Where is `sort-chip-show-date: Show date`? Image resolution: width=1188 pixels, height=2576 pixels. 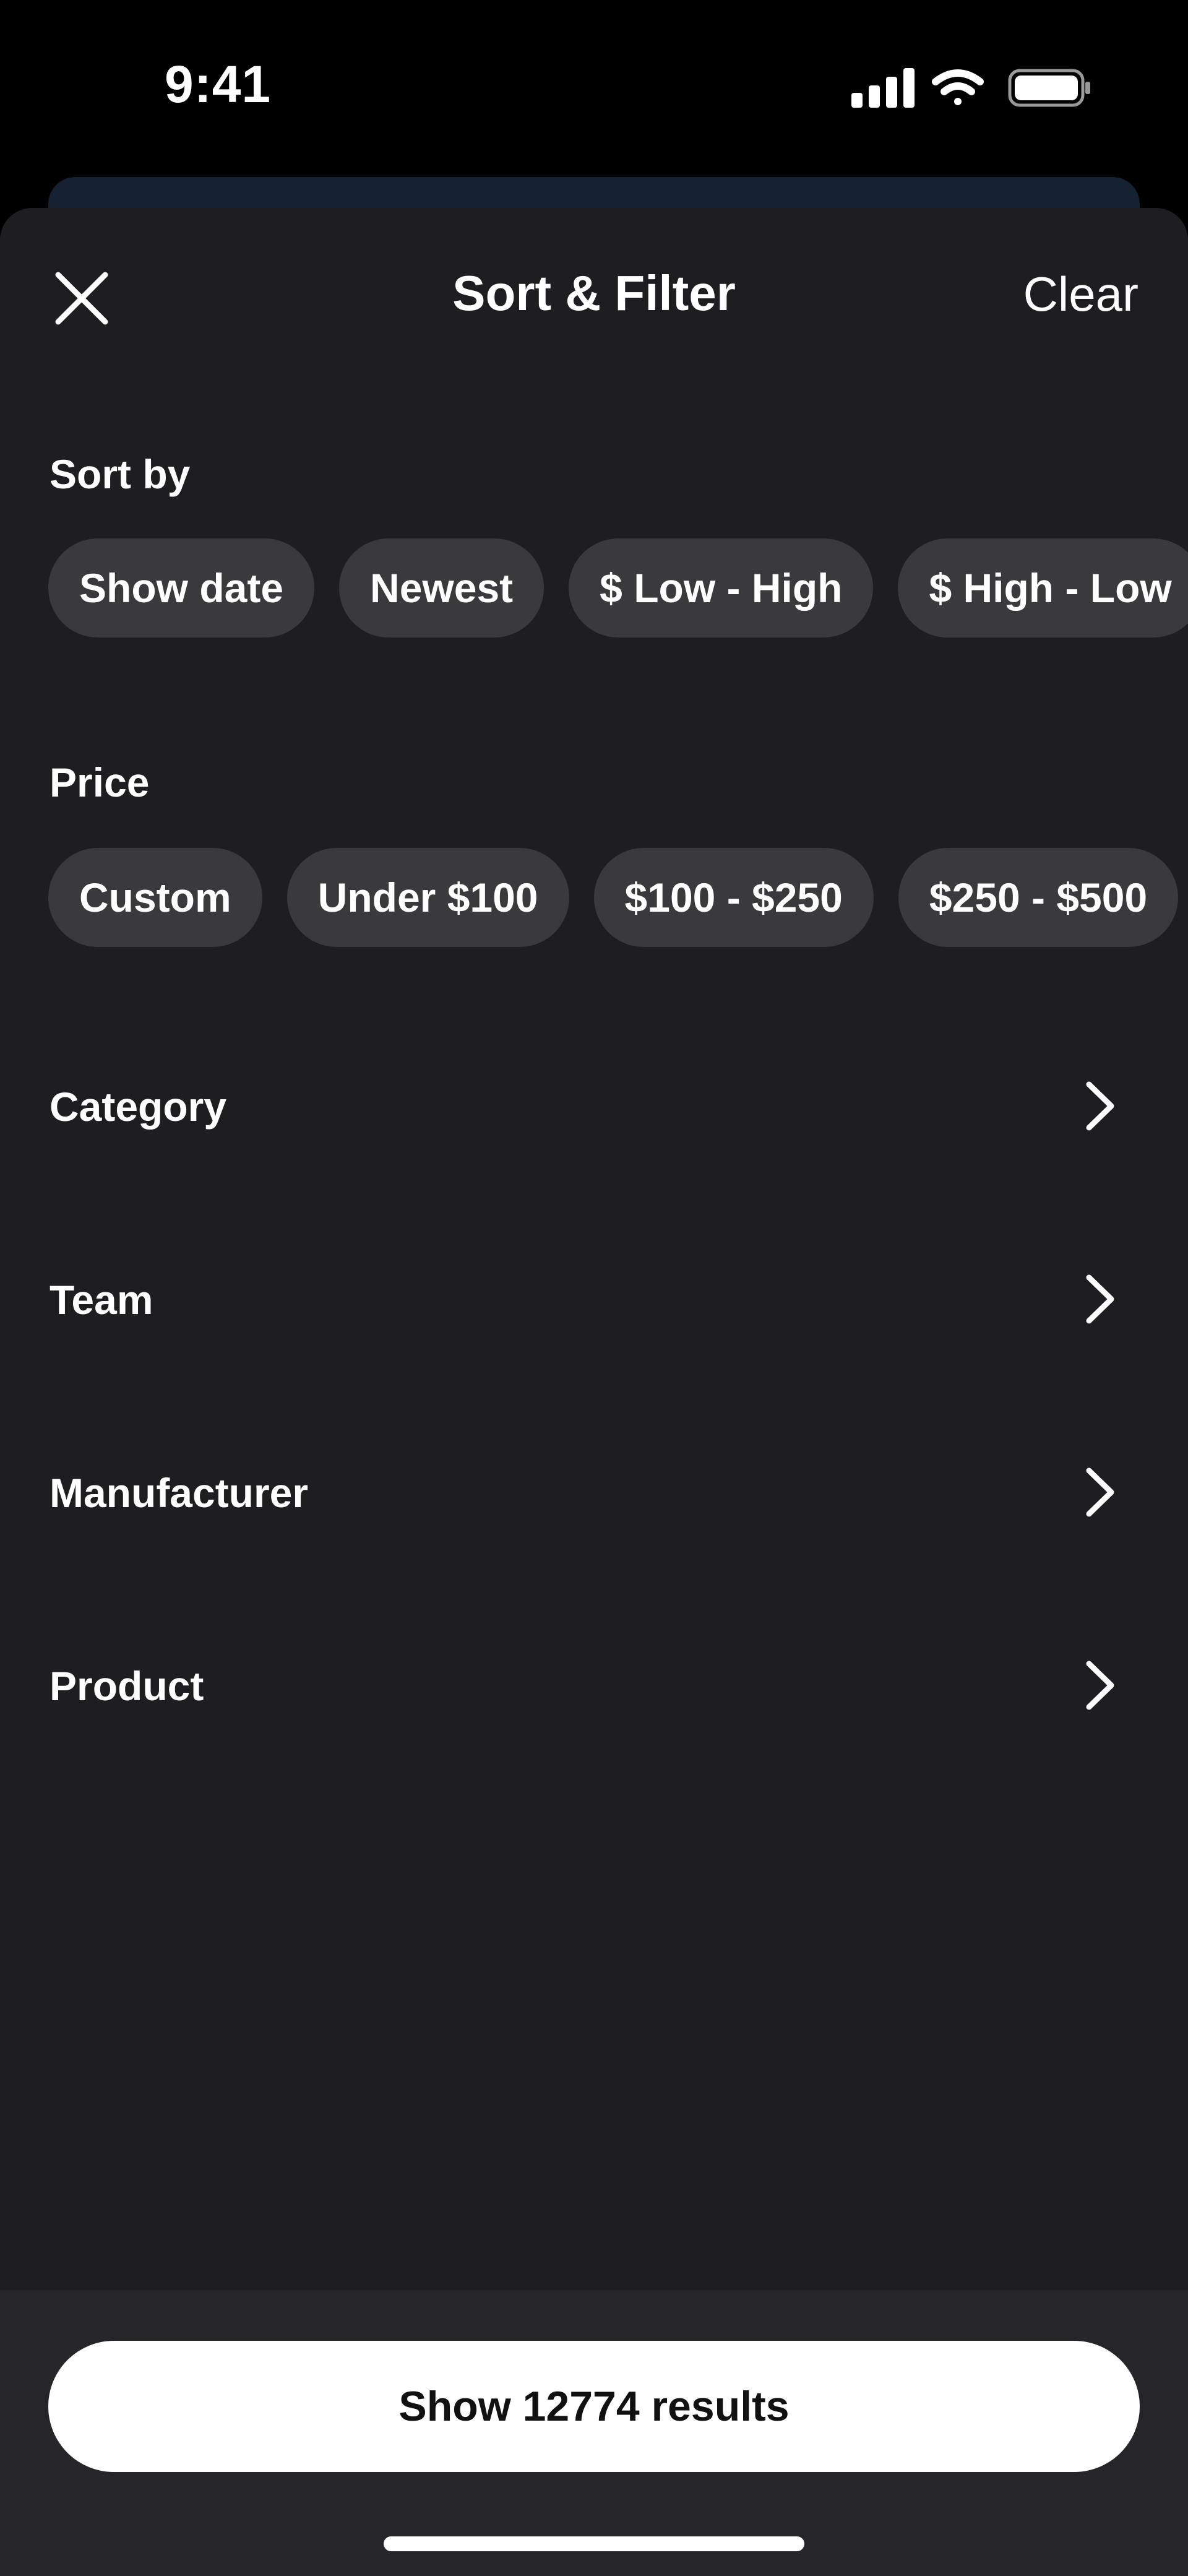 sort-chip-show-date: Show date is located at coordinates (181, 588).